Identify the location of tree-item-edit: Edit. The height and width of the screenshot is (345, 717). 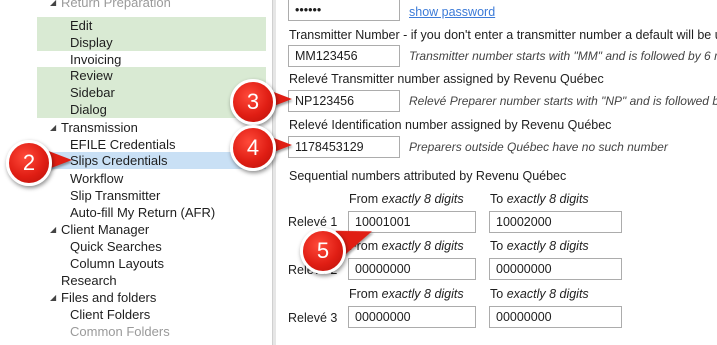
(151, 25).